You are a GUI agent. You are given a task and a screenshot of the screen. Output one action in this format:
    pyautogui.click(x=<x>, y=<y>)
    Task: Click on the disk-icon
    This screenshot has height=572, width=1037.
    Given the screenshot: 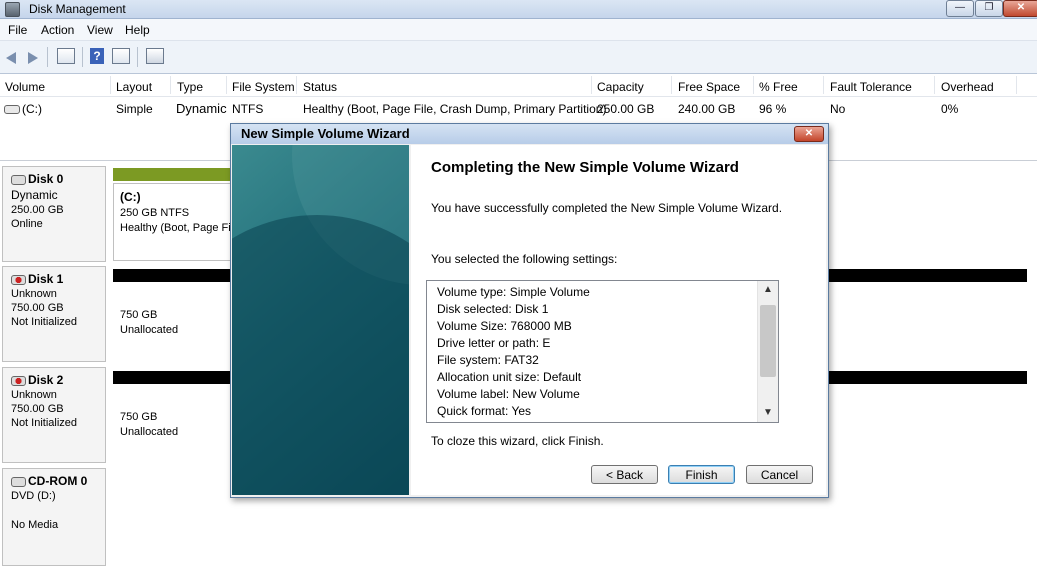 What is the action you would take?
    pyautogui.click(x=18, y=180)
    